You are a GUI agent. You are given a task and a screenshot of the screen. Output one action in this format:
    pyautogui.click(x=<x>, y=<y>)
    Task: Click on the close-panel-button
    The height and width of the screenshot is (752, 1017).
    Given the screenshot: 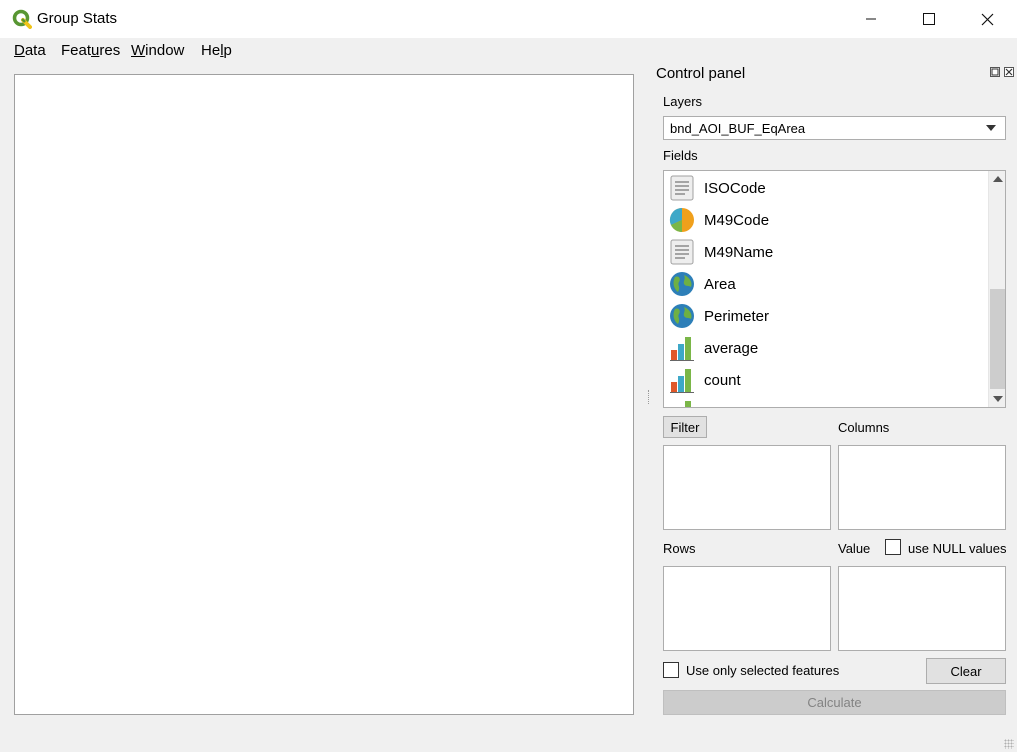 What is the action you would take?
    pyautogui.click(x=1009, y=72)
    